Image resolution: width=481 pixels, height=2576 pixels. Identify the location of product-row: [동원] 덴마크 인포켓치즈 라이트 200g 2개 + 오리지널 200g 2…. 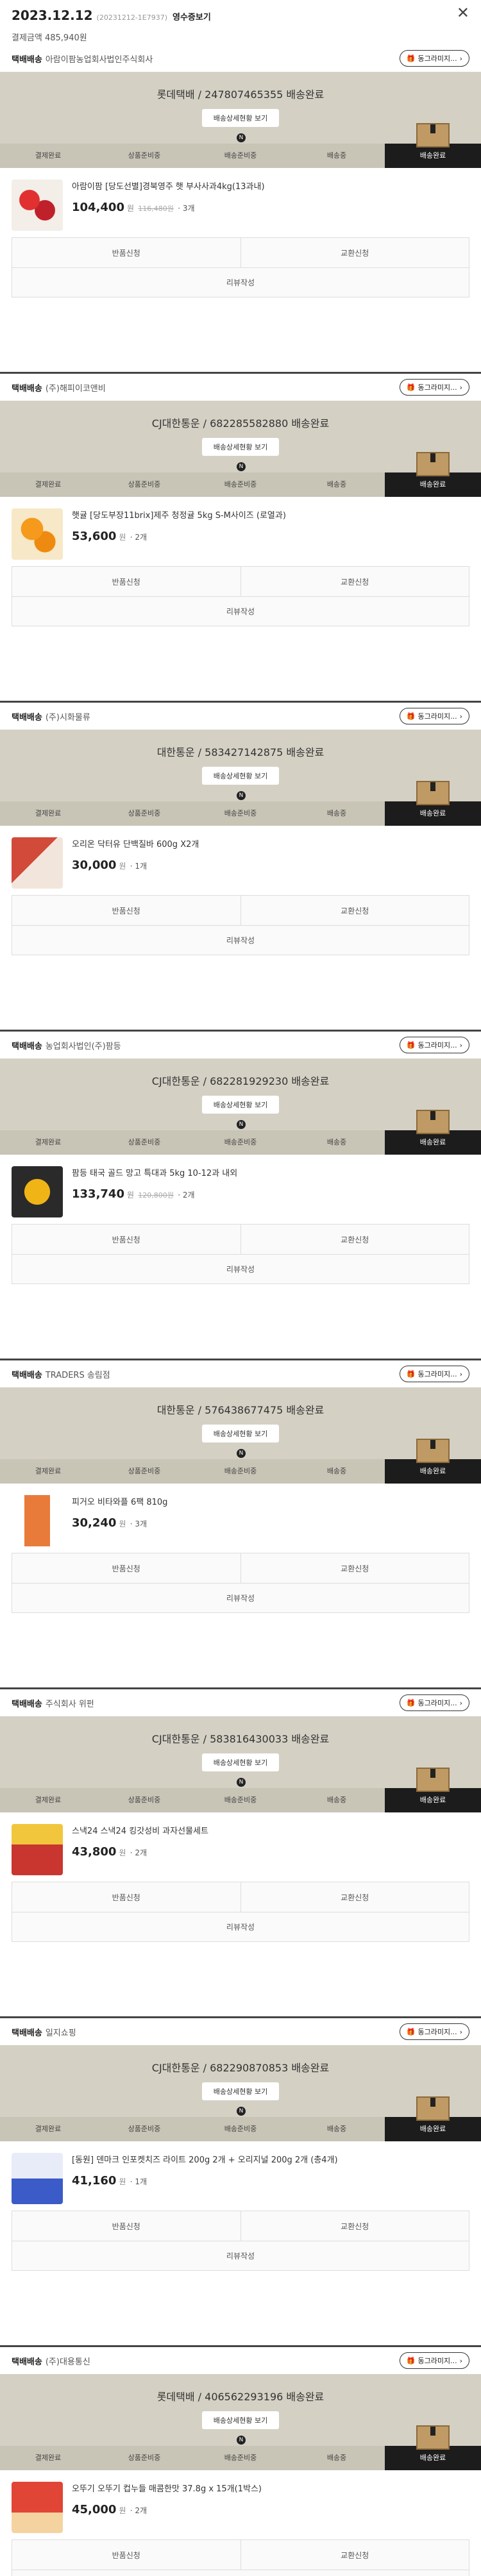
(240, 2173).